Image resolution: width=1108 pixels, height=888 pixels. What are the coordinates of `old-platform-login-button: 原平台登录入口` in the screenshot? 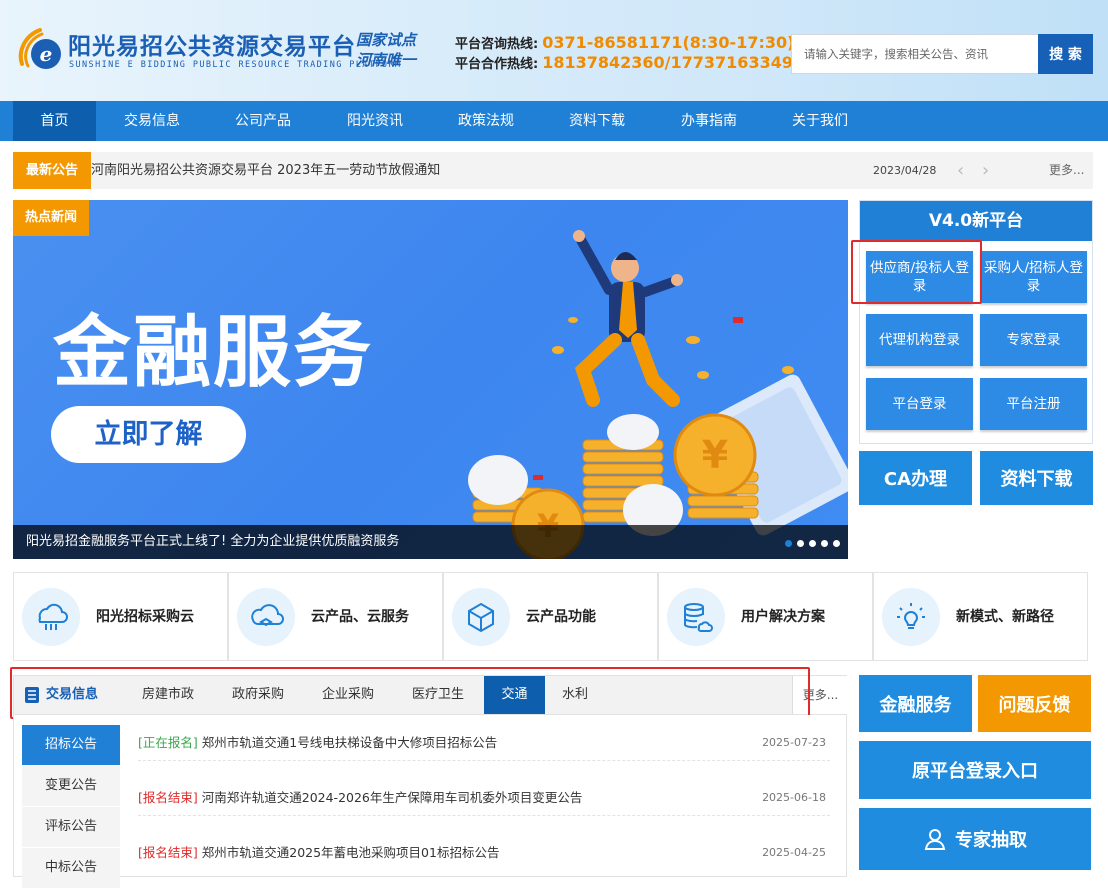 It's located at (975, 770).